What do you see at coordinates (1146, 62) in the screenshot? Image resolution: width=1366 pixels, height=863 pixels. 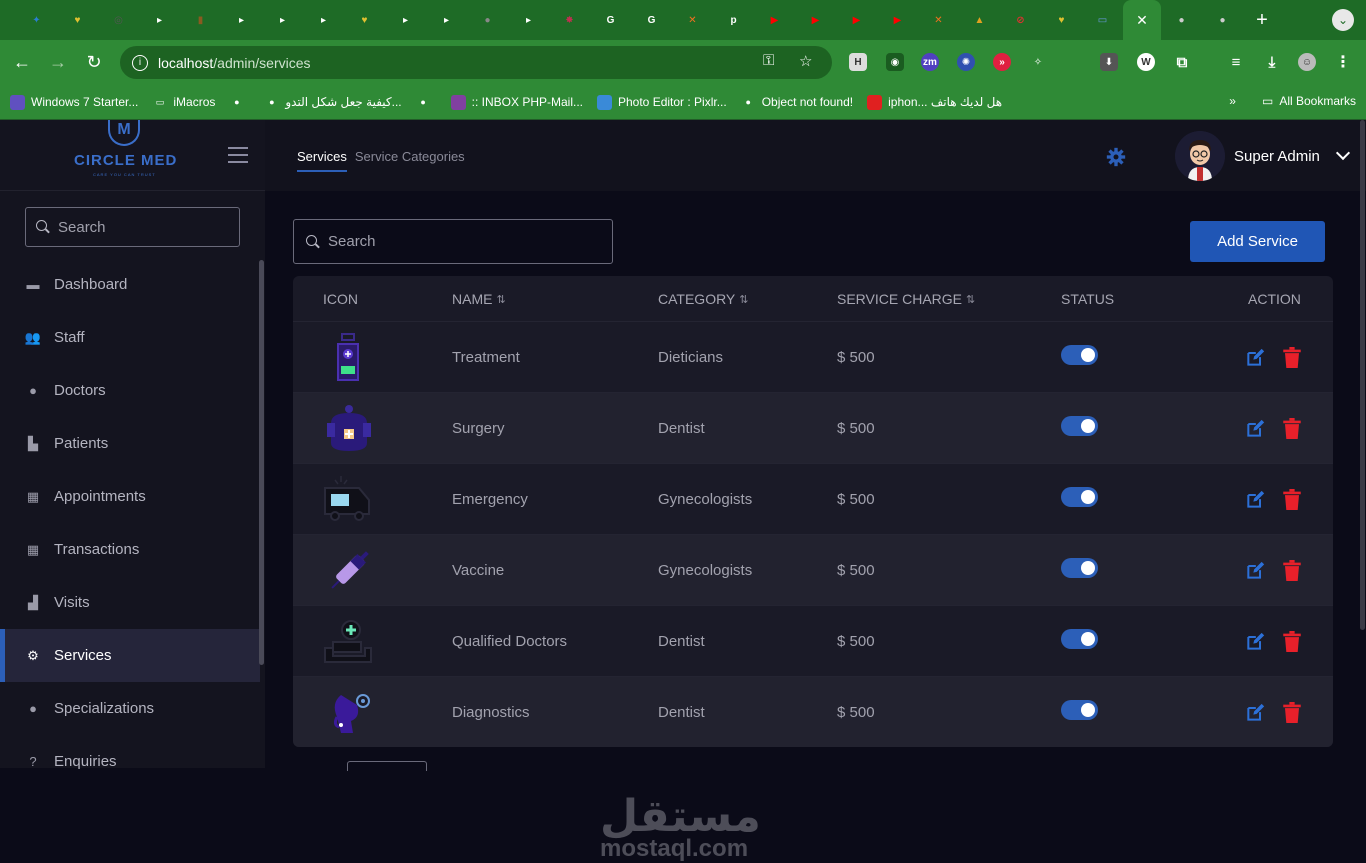 I see `extension-w-icon: W` at bounding box center [1146, 62].